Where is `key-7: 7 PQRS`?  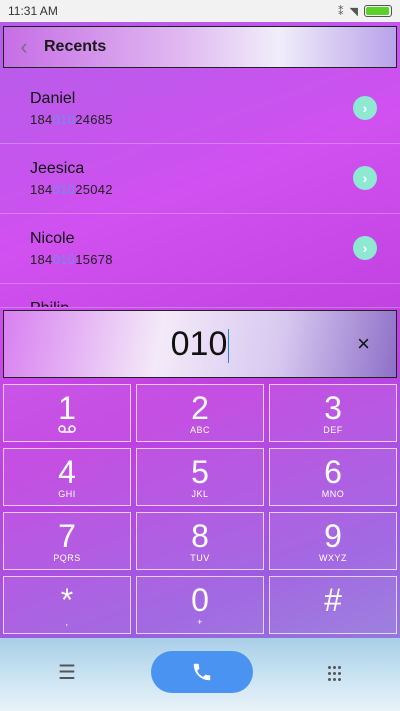 key-7: 7 PQRS is located at coordinates (67, 541).